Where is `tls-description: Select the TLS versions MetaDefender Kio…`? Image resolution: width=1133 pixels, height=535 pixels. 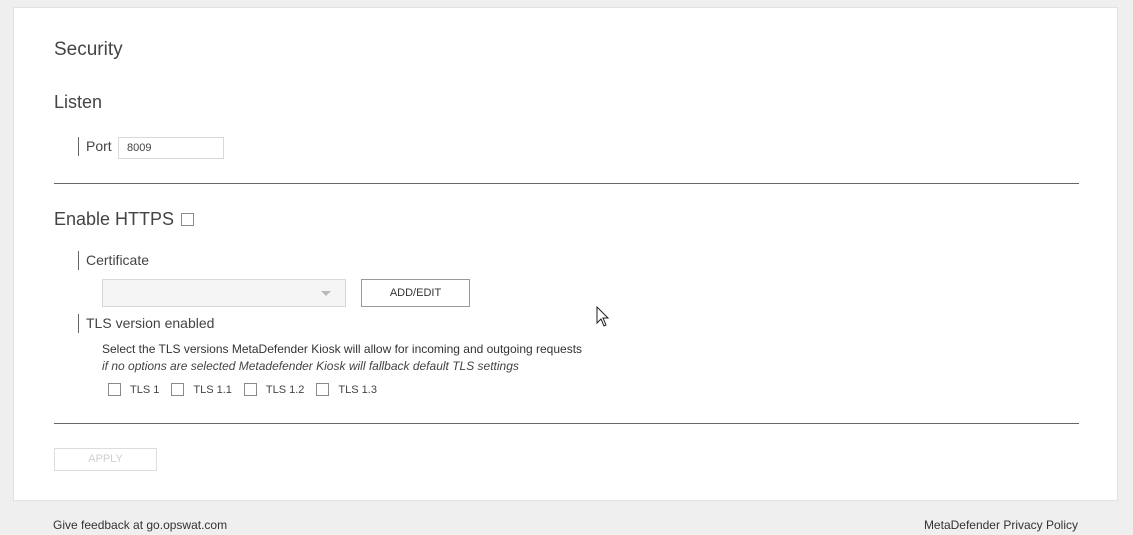 tls-description: Select the TLS versions MetaDefender Kio… is located at coordinates (342, 349).